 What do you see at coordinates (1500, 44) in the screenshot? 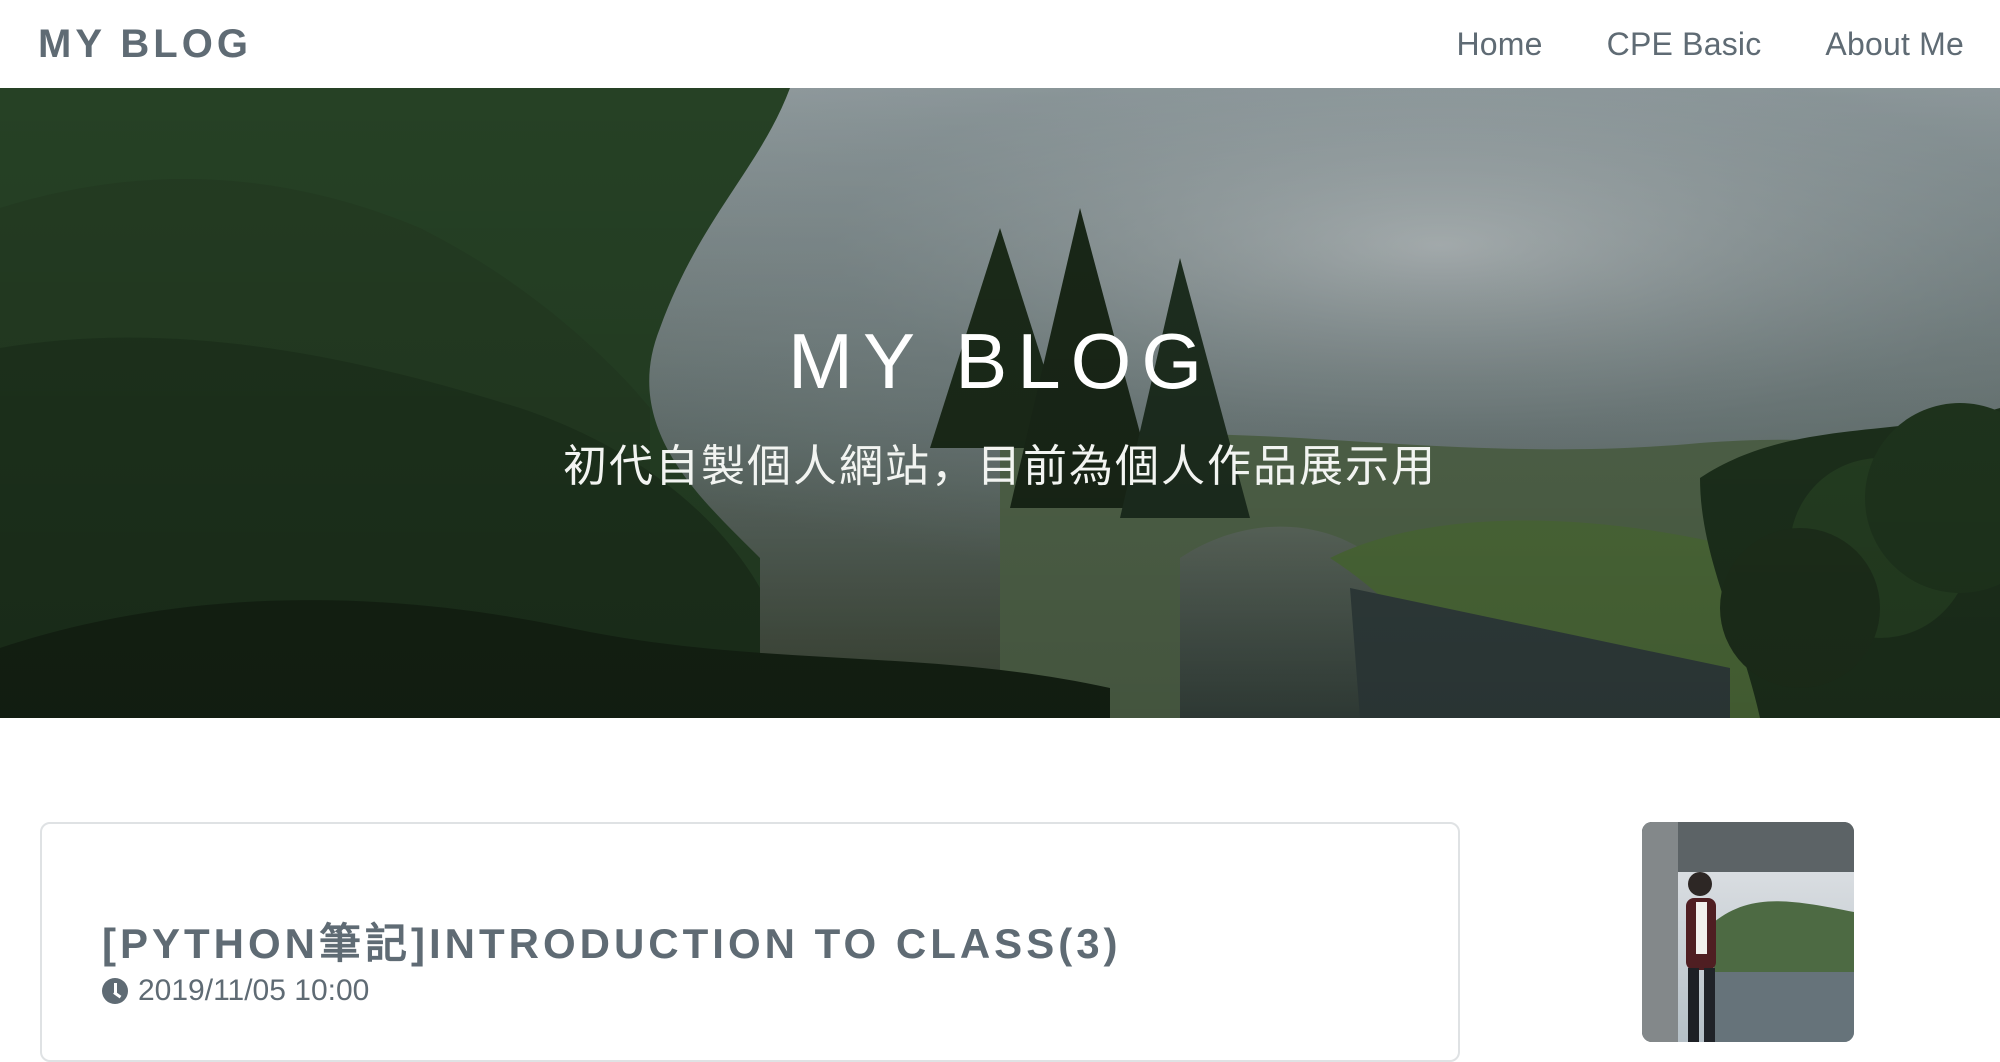
I see `nav-home-link: Home` at bounding box center [1500, 44].